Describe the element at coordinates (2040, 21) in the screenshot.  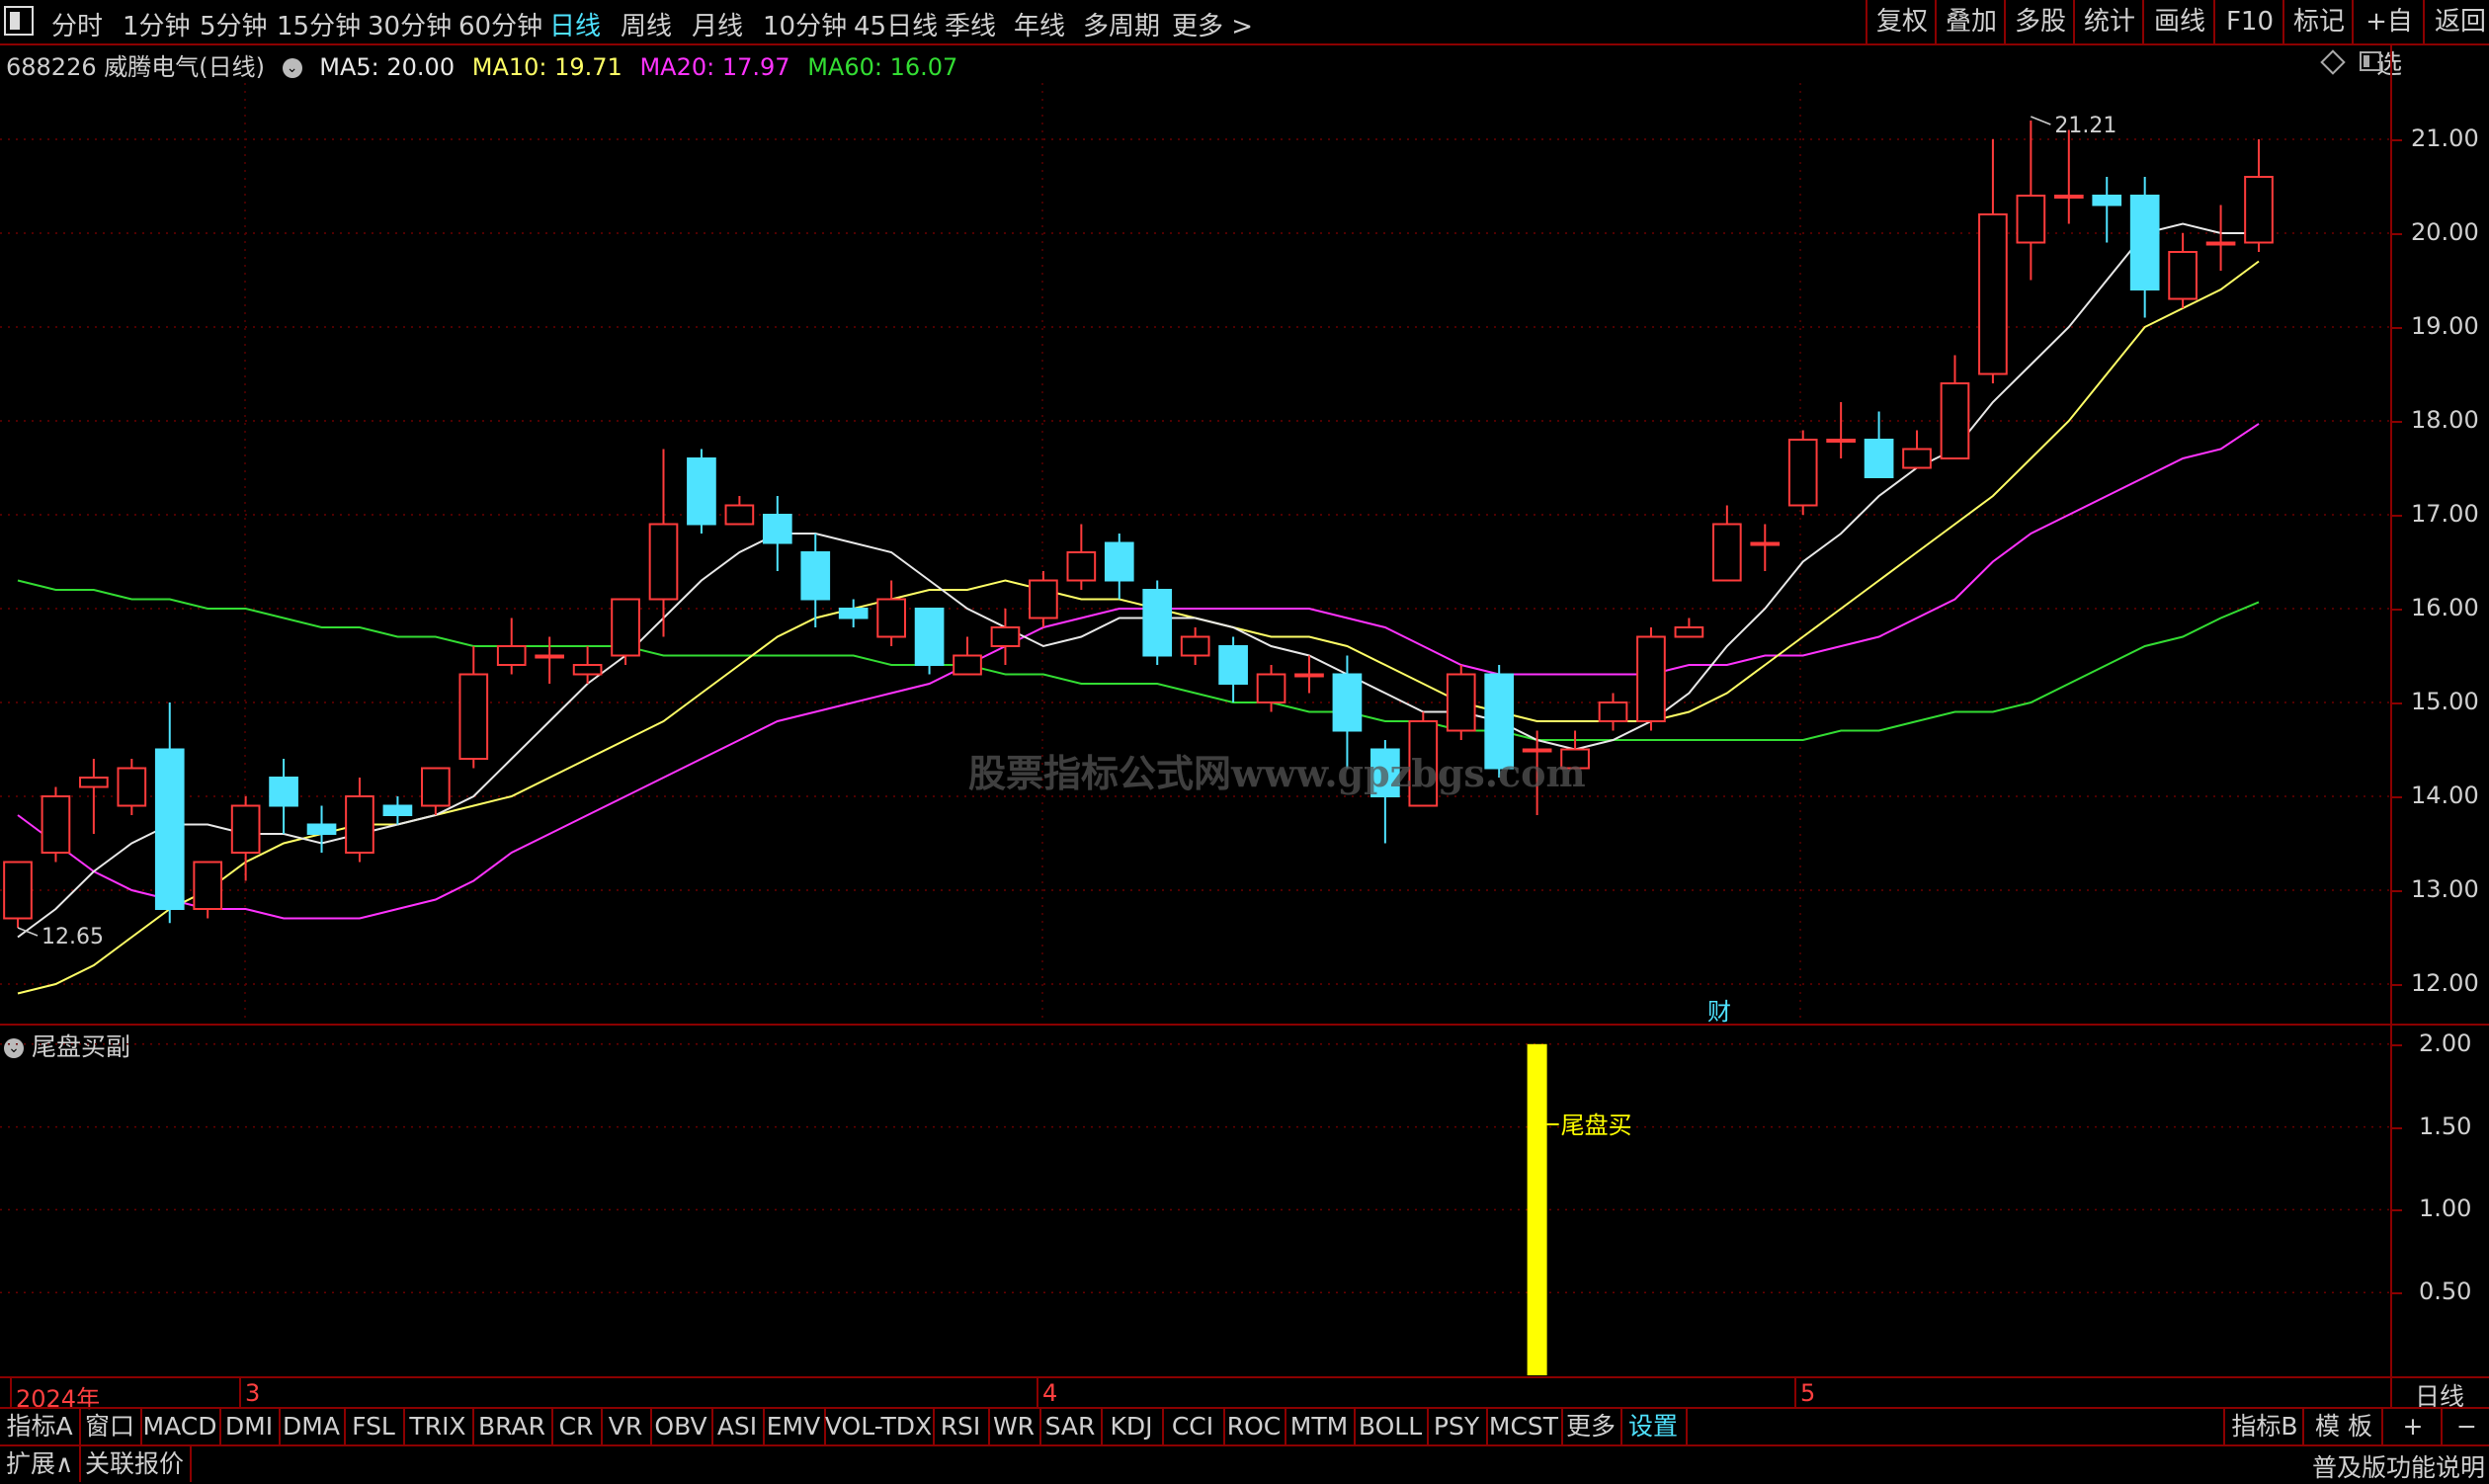
I see `toolbar-button-2: 多股` at that location.